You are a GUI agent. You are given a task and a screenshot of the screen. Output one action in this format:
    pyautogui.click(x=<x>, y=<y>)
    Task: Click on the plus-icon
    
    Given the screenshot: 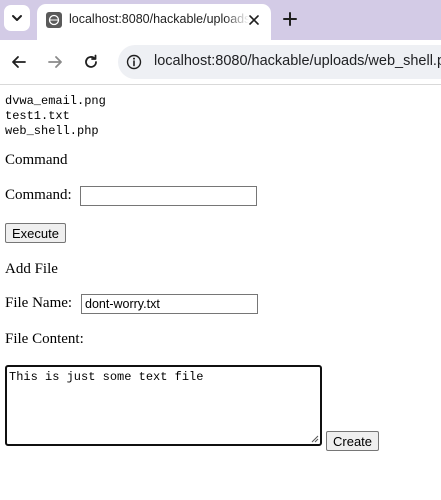 What is the action you would take?
    pyautogui.click(x=290, y=19)
    